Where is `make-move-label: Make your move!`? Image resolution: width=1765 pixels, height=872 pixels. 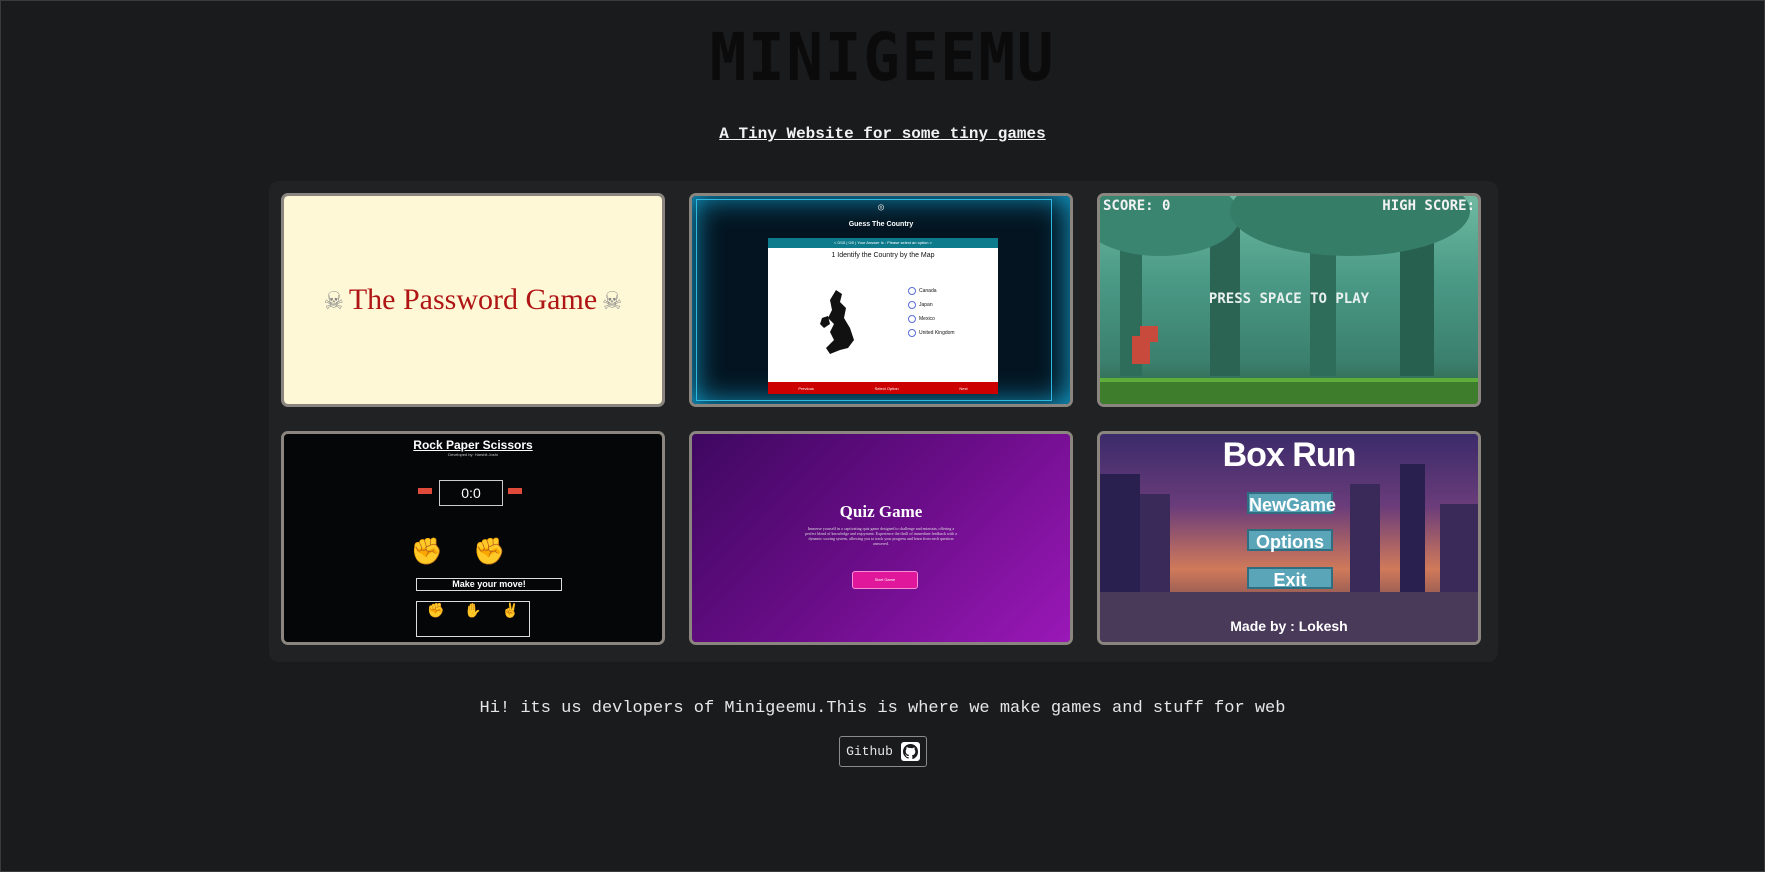
make-move-label: Make your move! is located at coordinates (489, 584).